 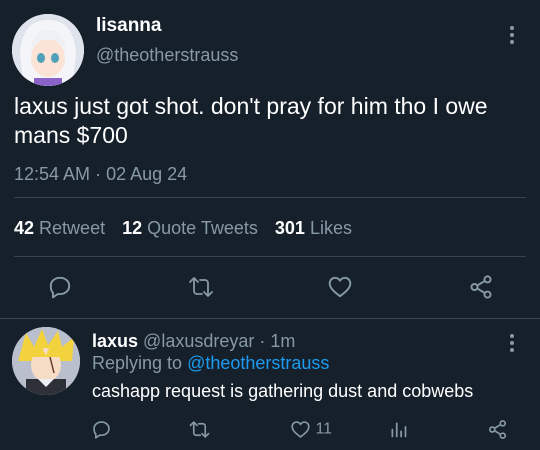 I want to click on author-avatar, so click(x=48, y=50).